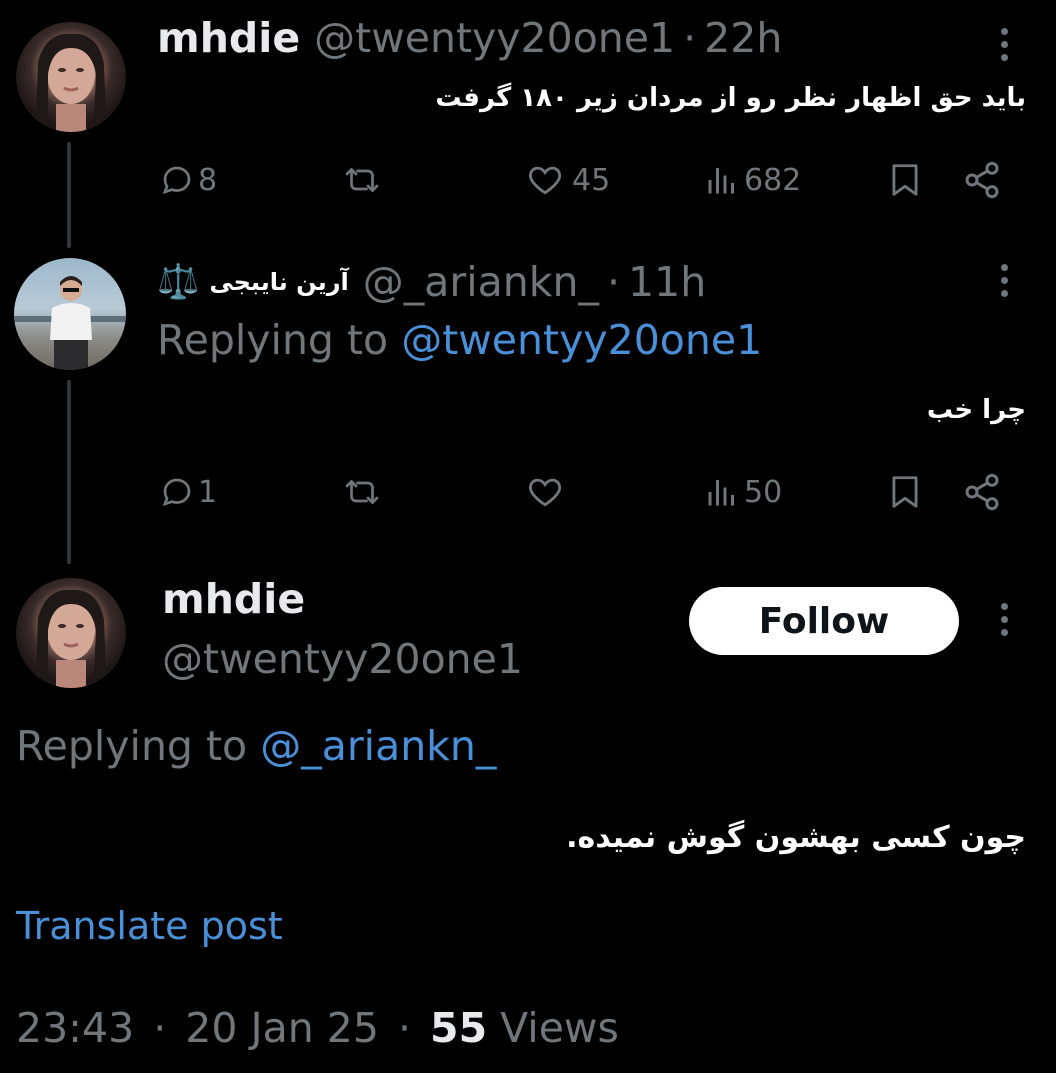 The image size is (1056, 1073). What do you see at coordinates (559, 1028) in the screenshot?
I see `views-label: Views` at bounding box center [559, 1028].